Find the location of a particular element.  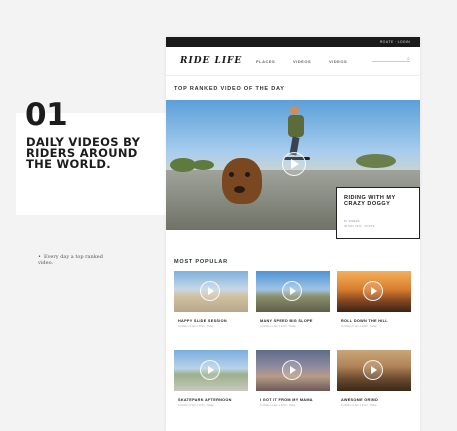

dog-figure is located at coordinates (242, 181).